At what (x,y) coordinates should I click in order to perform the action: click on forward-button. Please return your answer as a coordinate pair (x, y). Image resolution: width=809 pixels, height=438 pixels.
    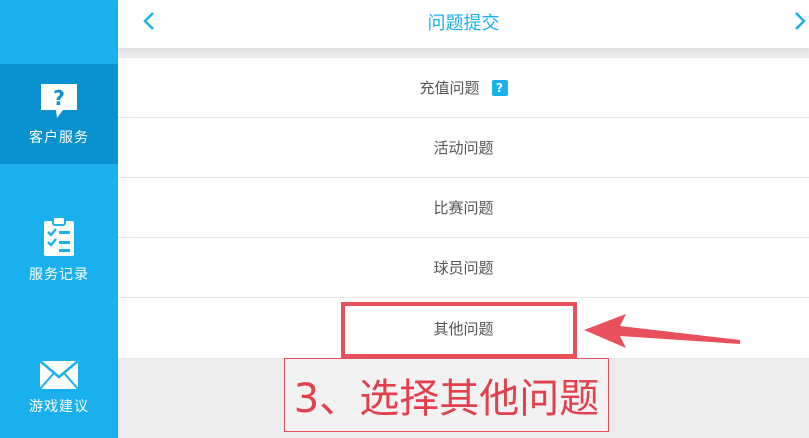
    Looking at the image, I should click on (797, 23).